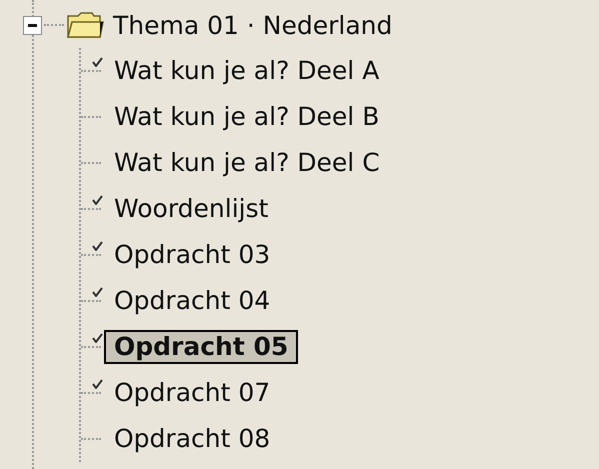 The width and height of the screenshot is (599, 469). What do you see at coordinates (247, 71) in the screenshot?
I see `tree-item: Wat kun je al? Deel A` at bounding box center [247, 71].